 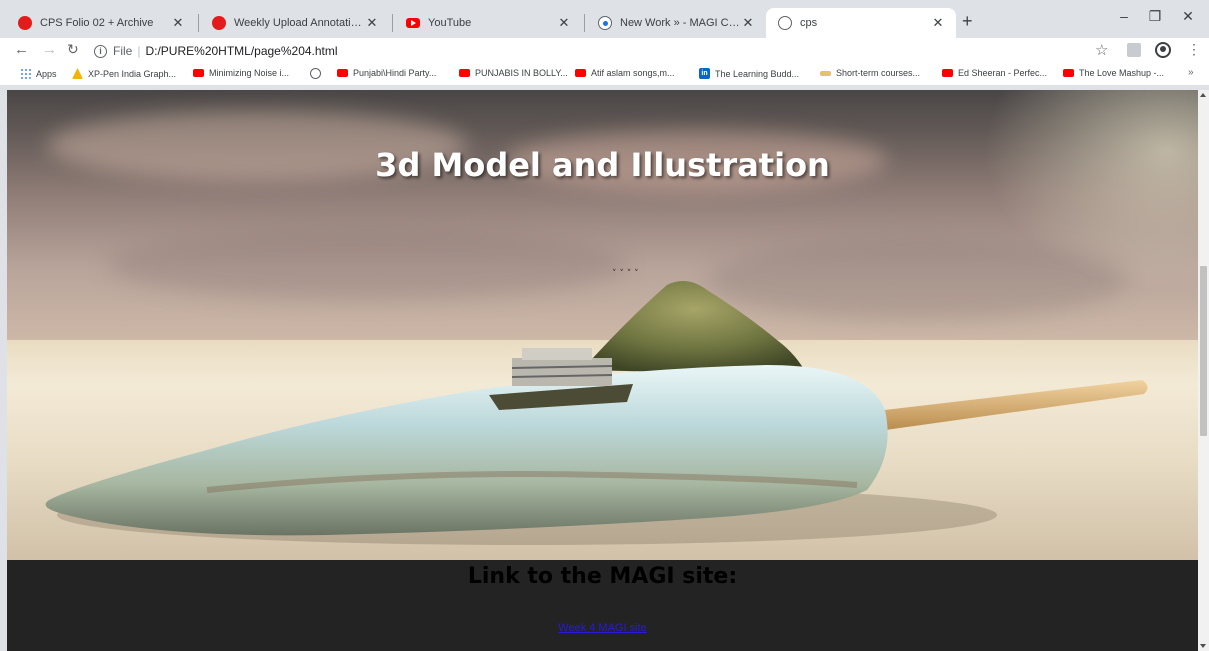 I want to click on popsicle-stick, so click(x=1007, y=406).